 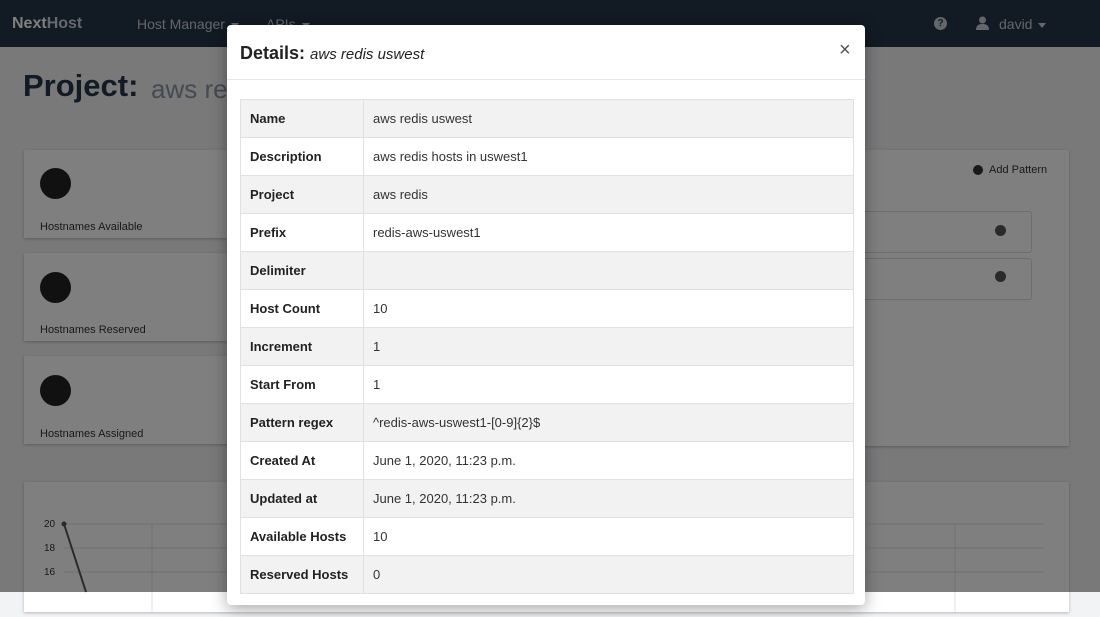 I want to click on table-row: Increment 1, so click(x=547, y=346).